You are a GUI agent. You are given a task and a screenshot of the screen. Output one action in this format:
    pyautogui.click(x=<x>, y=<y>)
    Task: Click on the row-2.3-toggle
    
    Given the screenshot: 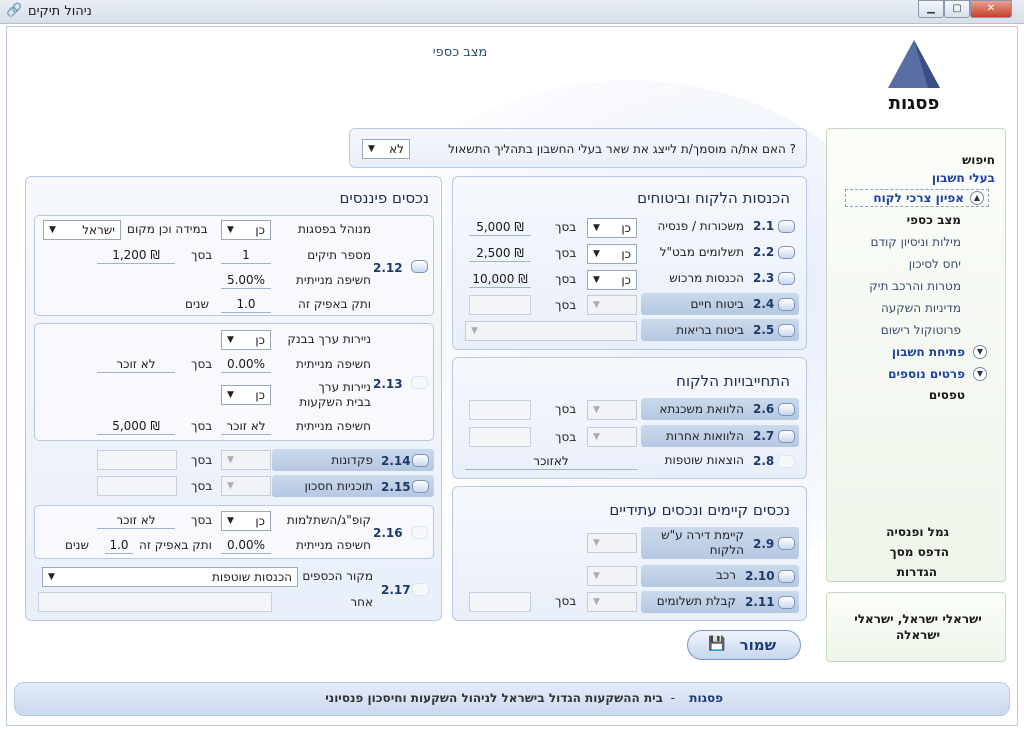 What is the action you would take?
    pyautogui.click(x=786, y=278)
    